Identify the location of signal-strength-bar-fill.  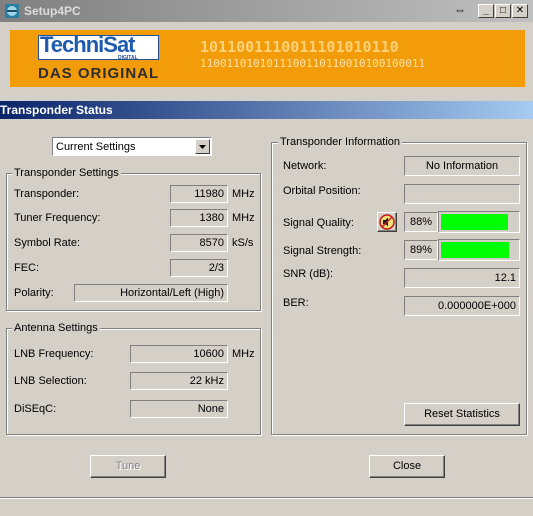
(475, 250).